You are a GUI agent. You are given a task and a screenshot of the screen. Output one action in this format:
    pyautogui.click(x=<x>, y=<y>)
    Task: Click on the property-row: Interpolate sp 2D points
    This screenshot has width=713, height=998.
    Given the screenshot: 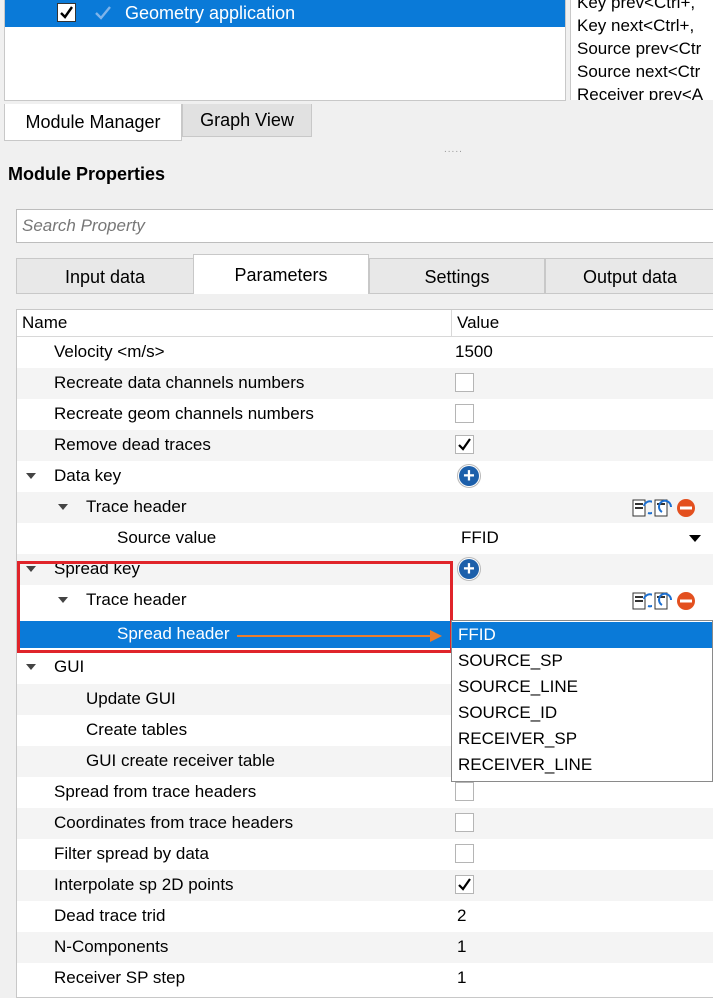 What is the action you would take?
    pyautogui.click(x=365, y=885)
    